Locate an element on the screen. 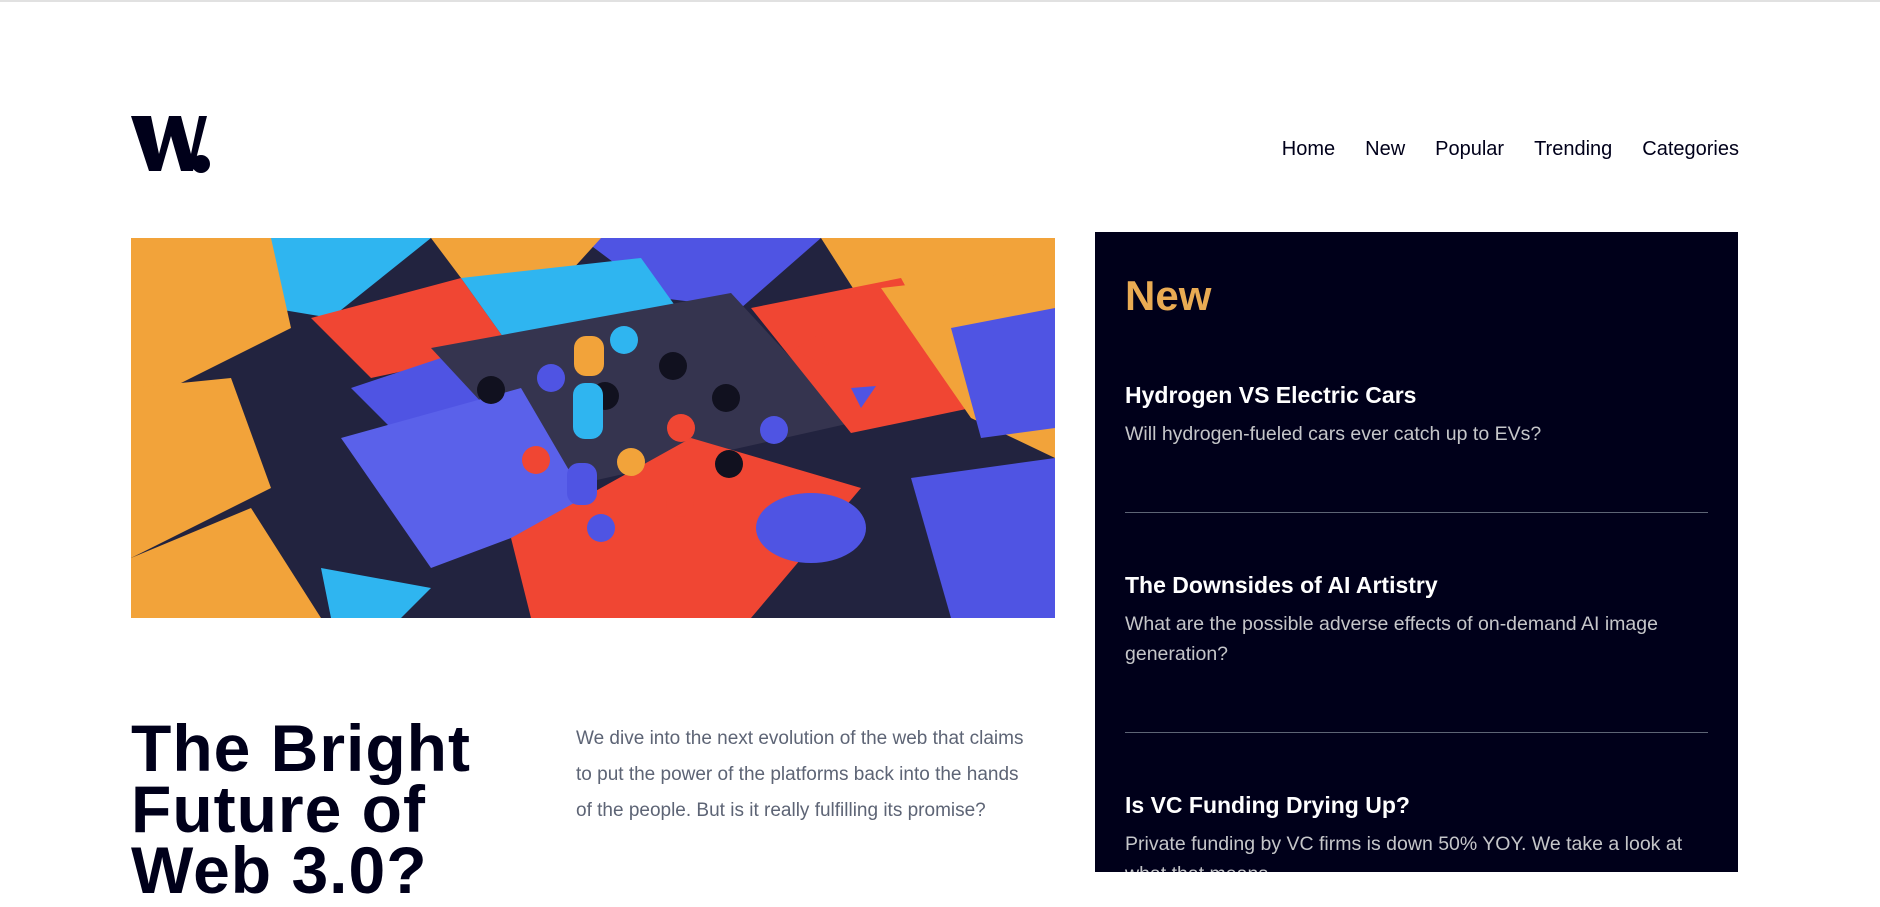 The height and width of the screenshot is (907, 1880). nav-new-link: New is located at coordinates (1385, 149).